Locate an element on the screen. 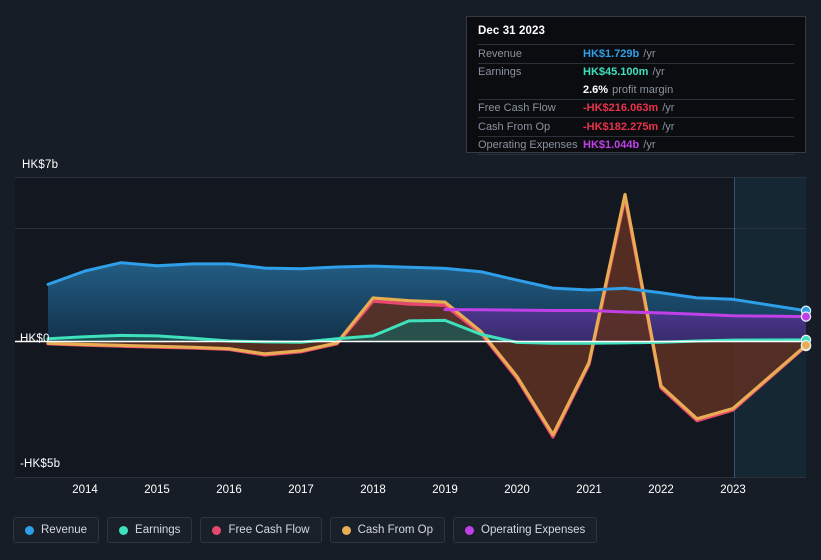 Image resolution: width=821 pixels, height=560 pixels. tooltip-unit-free-cash-flow: /yr is located at coordinates (668, 108).